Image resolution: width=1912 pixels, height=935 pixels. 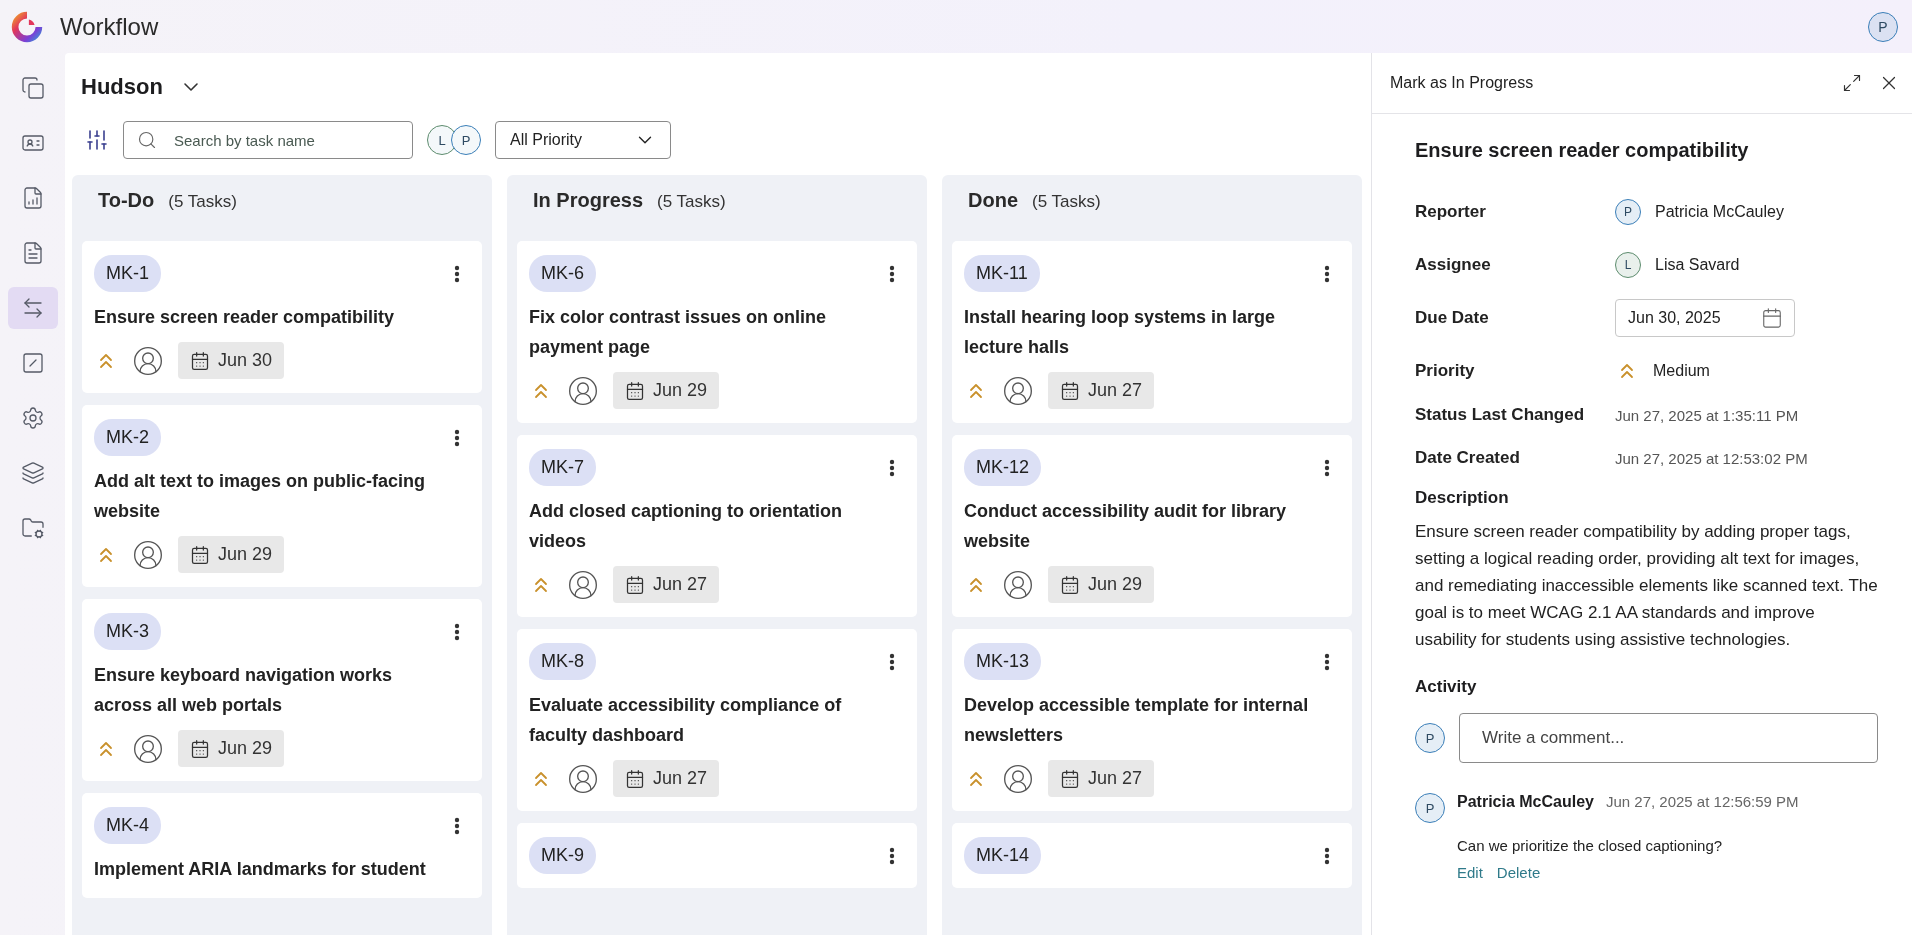 I want to click on task-id: MK-7, so click(x=562, y=467).